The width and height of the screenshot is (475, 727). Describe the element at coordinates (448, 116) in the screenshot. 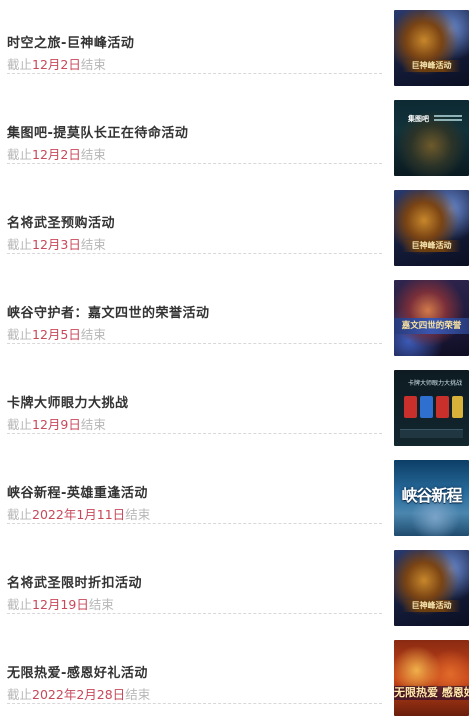

I see `thumbnail-decoration` at that location.